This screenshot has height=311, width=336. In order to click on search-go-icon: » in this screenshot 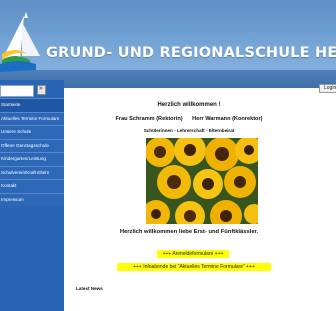, I will do `click(41, 90)`.